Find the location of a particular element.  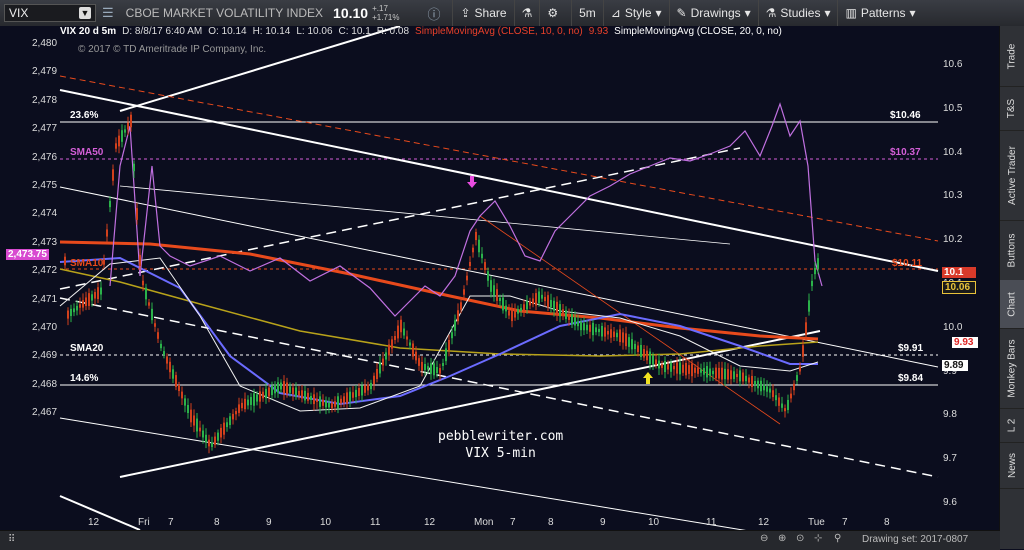

symbol-input: VIX is located at coordinates (18, 13).